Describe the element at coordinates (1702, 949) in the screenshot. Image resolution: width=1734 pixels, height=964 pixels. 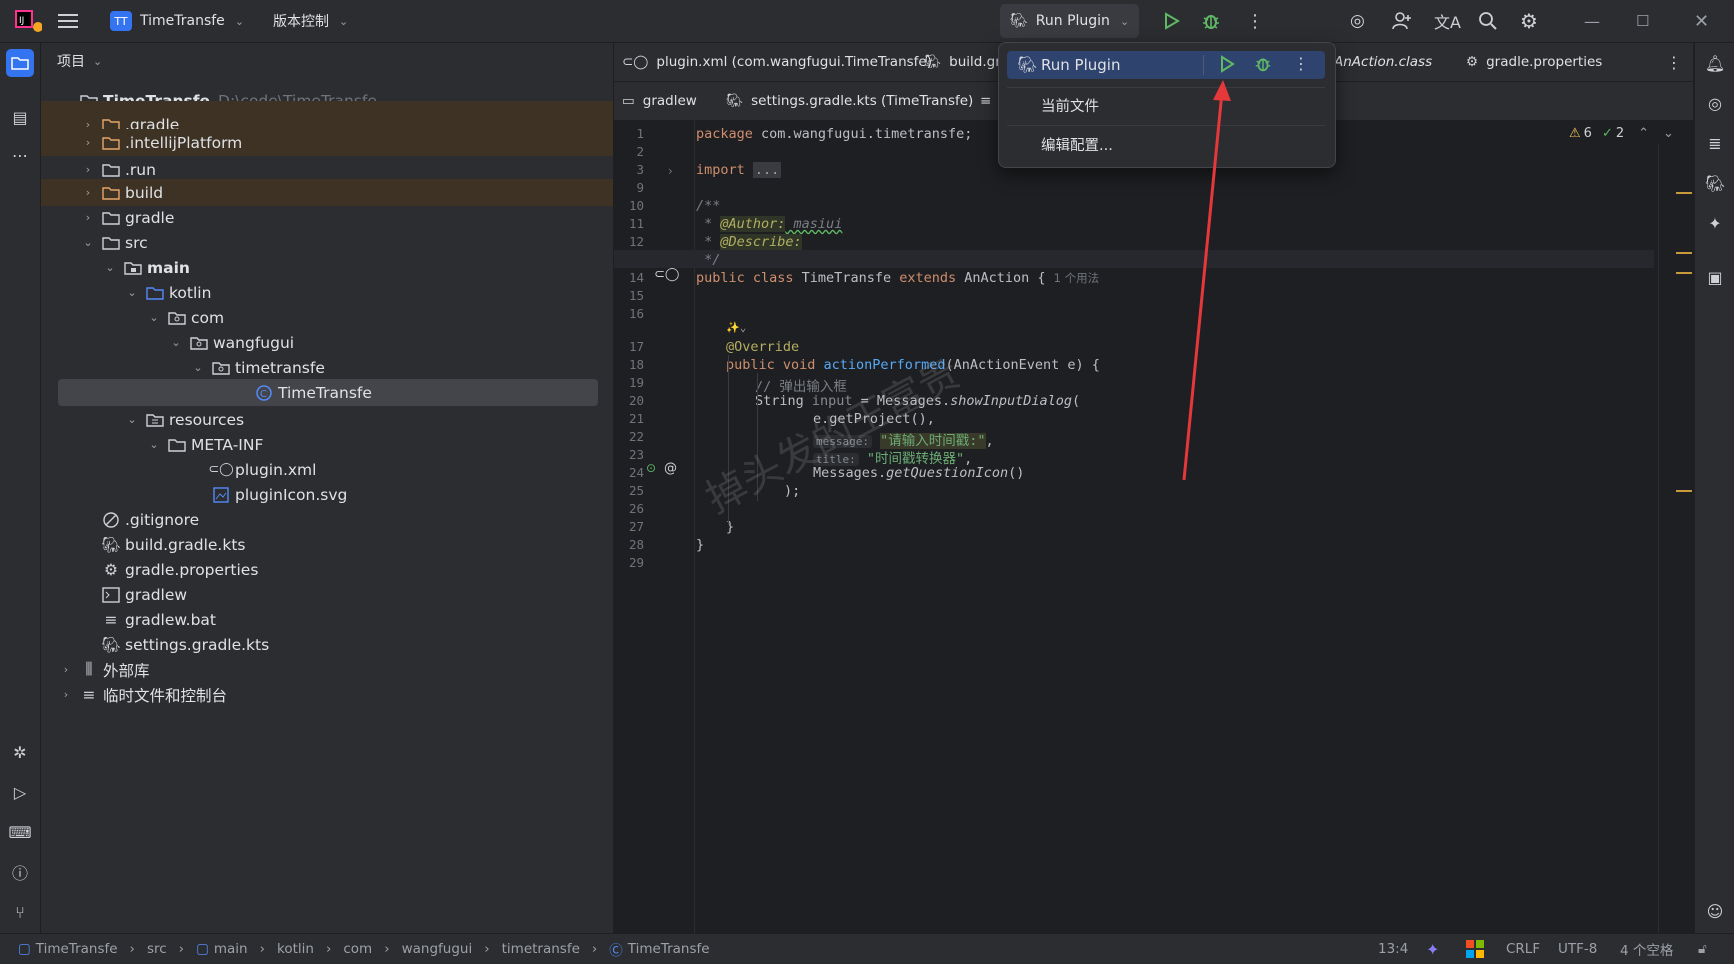
I see `unlock-icon: 🔓︎` at that location.